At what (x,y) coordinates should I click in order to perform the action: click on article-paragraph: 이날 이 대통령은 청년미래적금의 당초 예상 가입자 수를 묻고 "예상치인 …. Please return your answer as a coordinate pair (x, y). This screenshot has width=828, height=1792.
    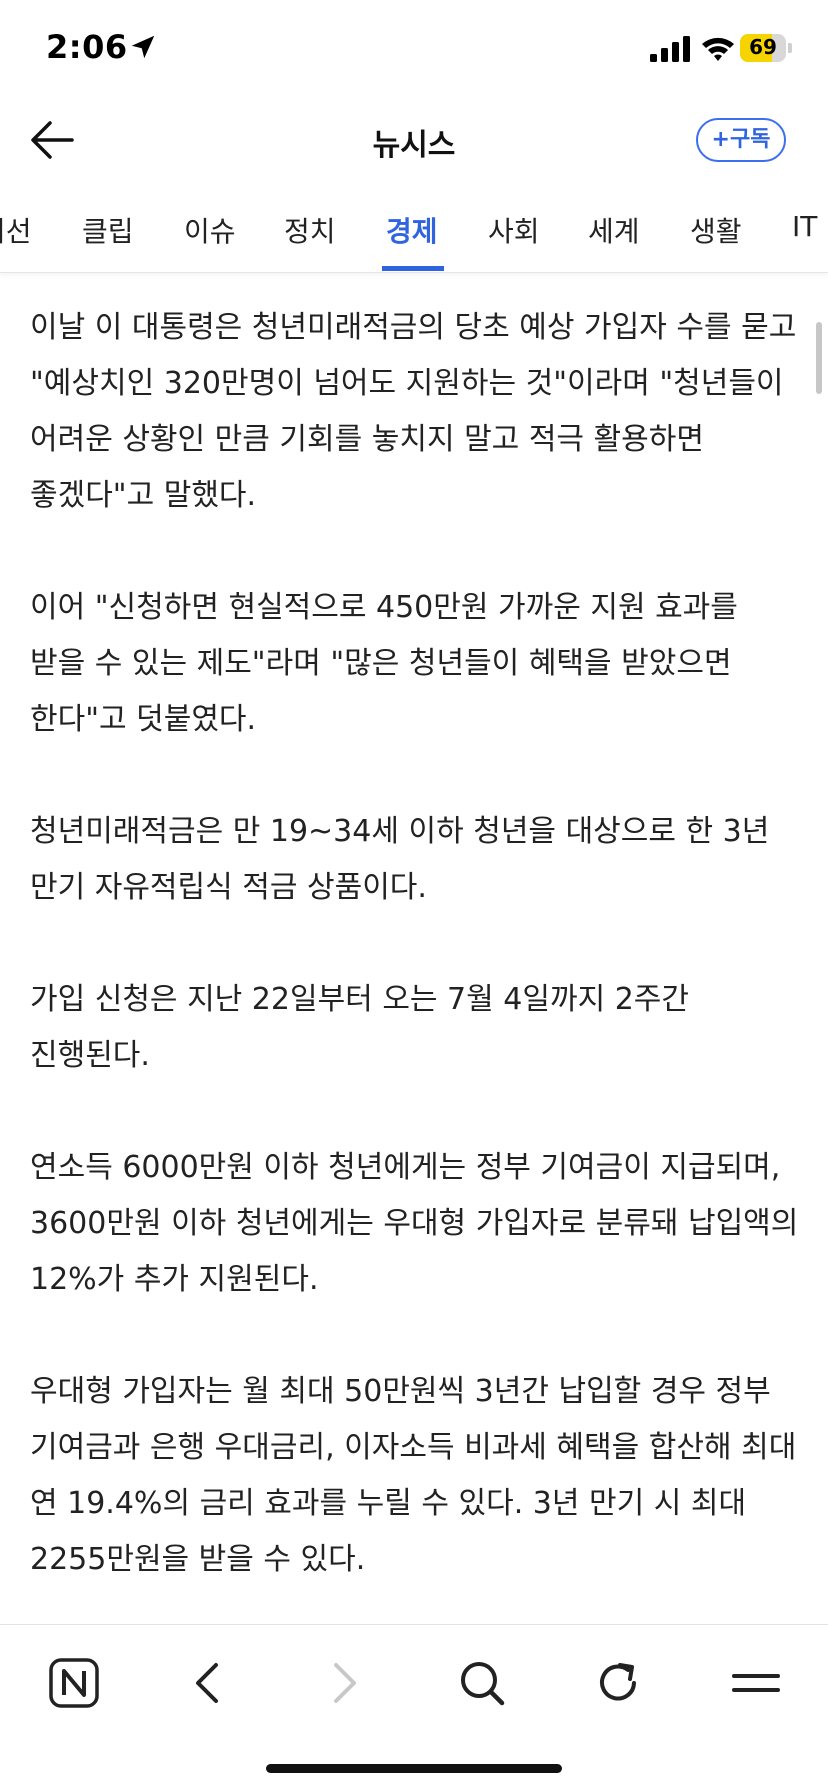
    Looking at the image, I should click on (413, 411).